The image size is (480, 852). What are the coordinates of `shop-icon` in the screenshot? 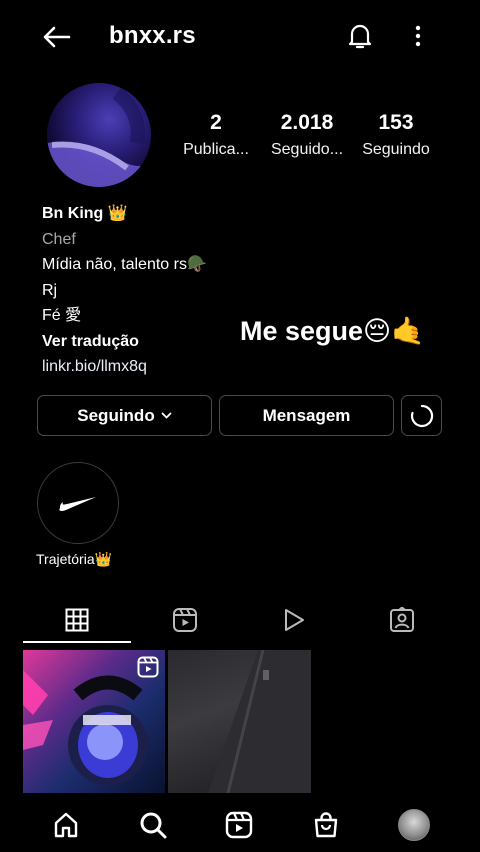 It's located at (326, 825).